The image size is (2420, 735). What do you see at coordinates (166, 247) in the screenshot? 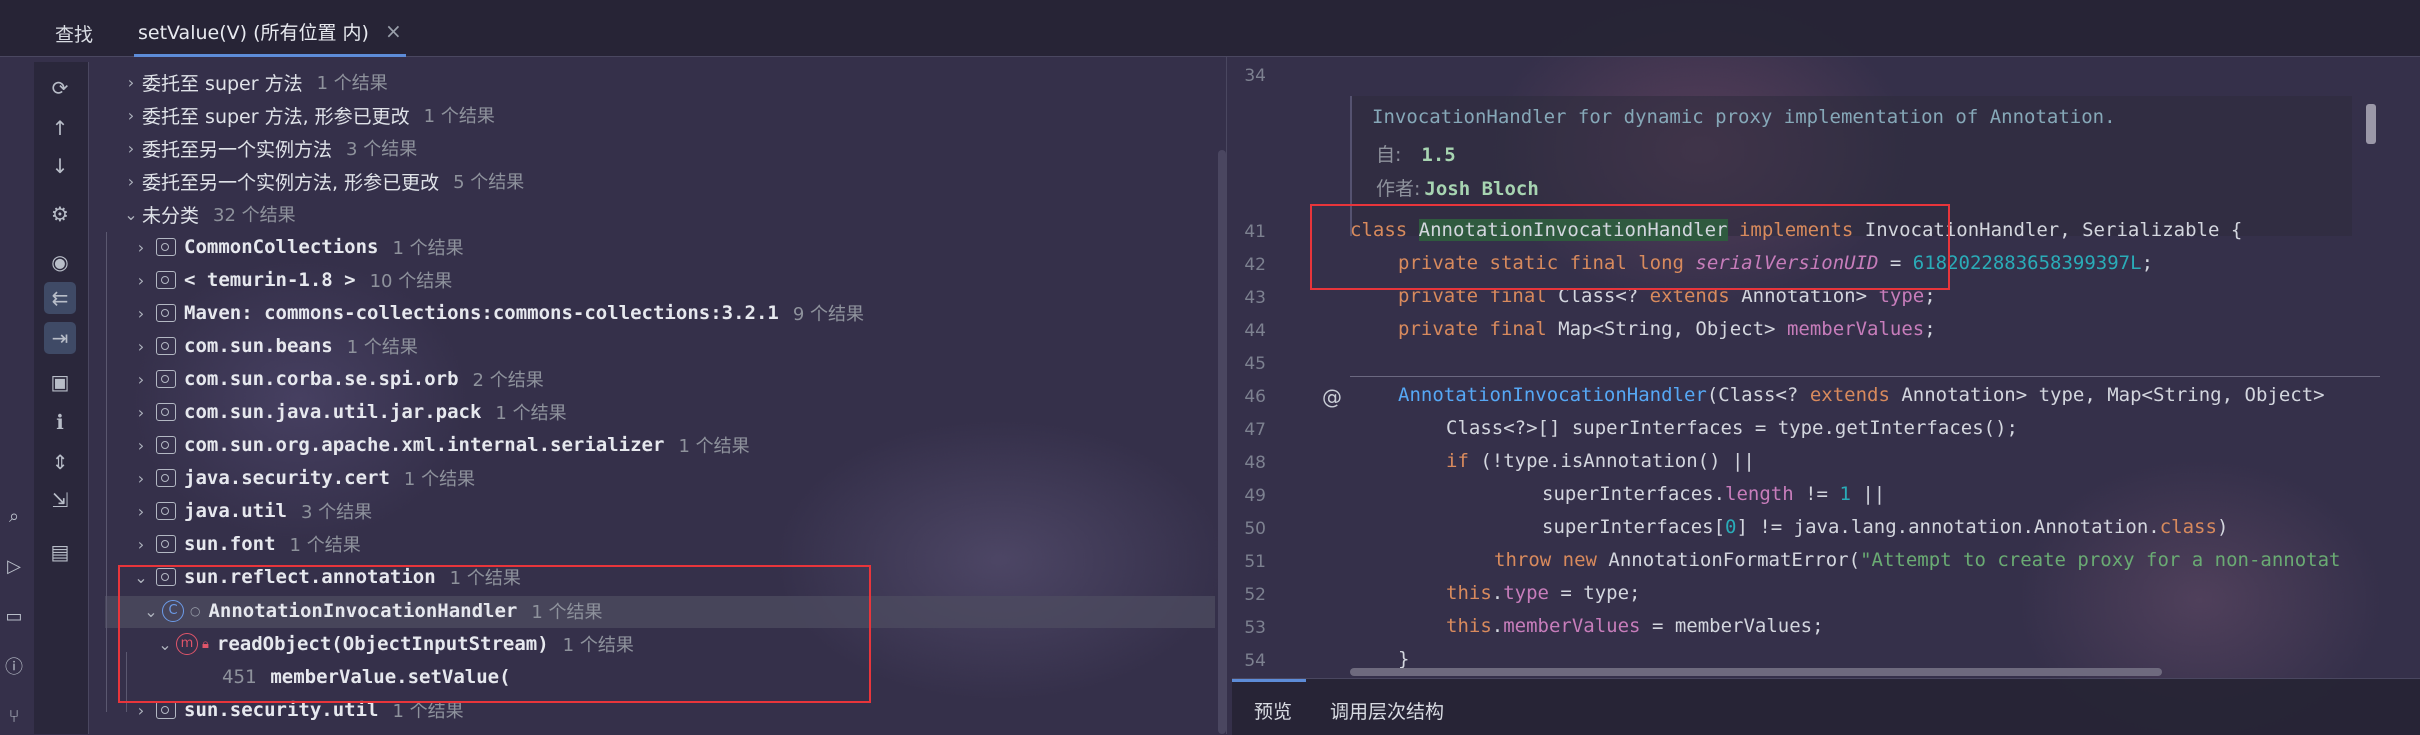
I see `folder-icon` at bounding box center [166, 247].